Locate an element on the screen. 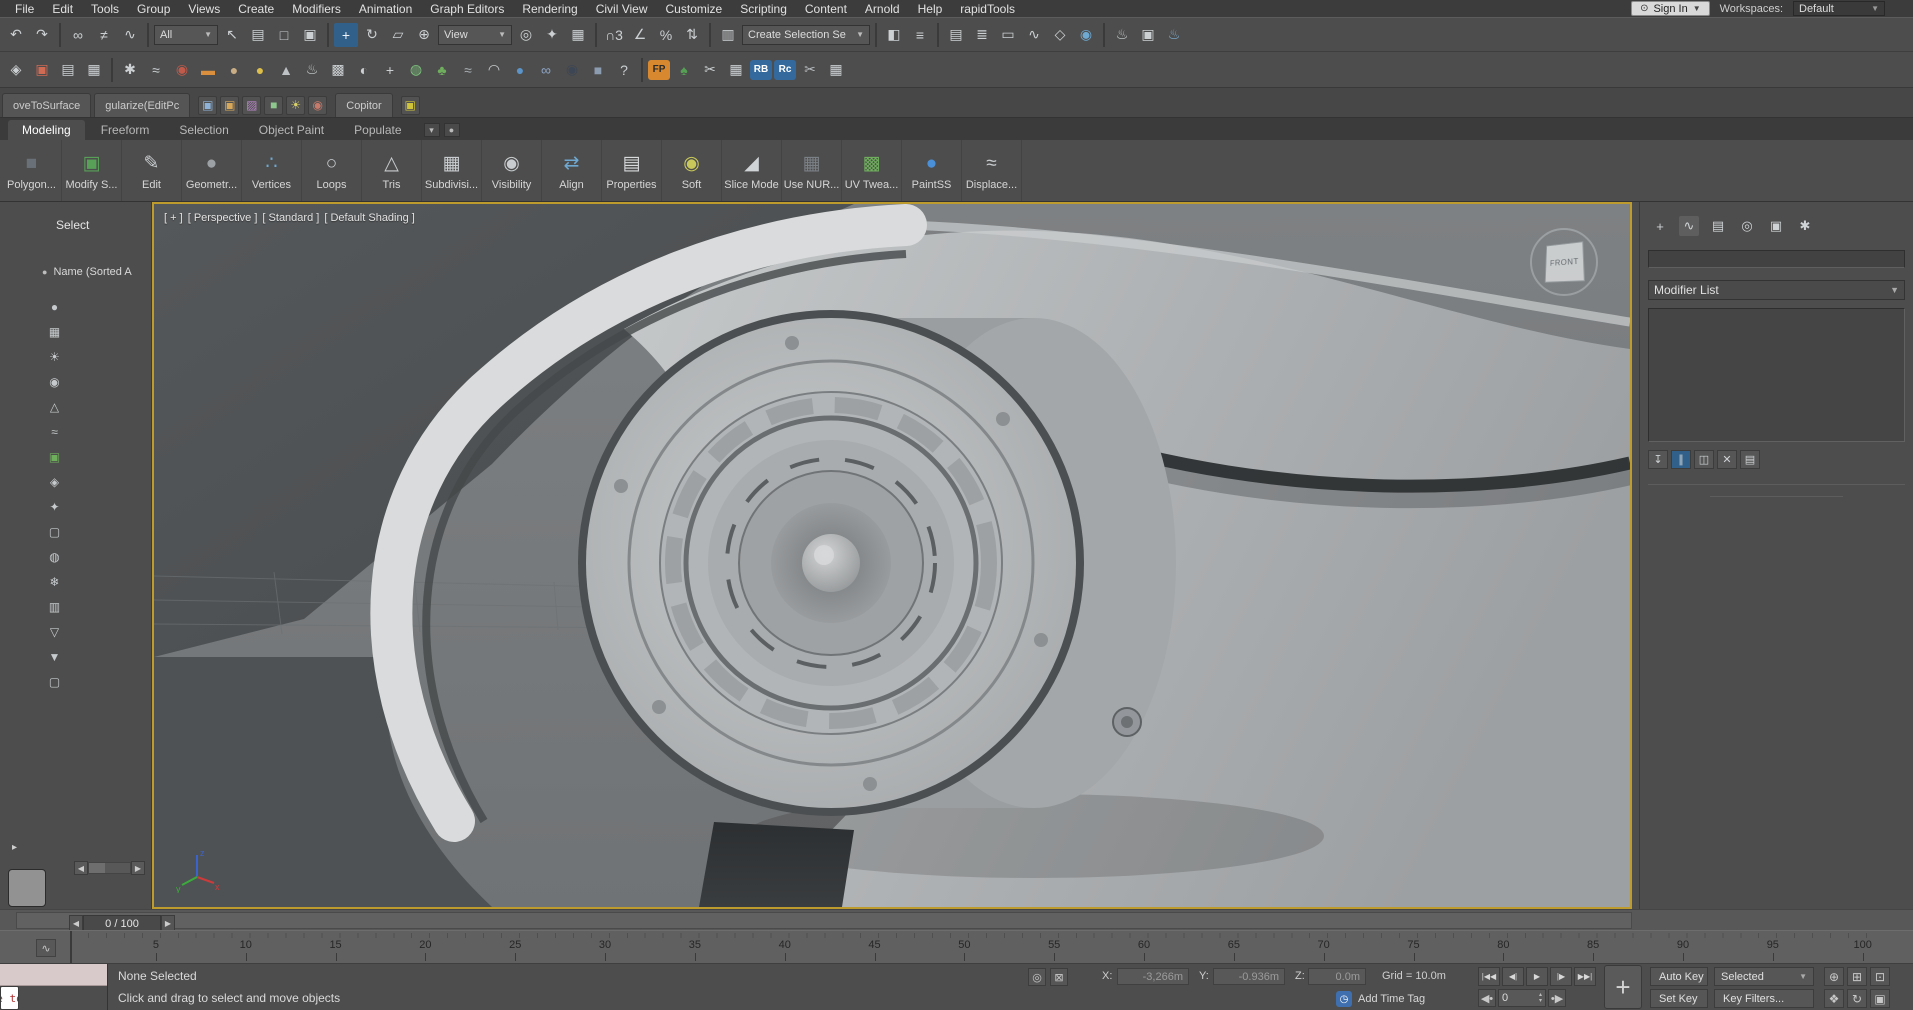  teapot-icon: ♨ is located at coordinates (312, 70).